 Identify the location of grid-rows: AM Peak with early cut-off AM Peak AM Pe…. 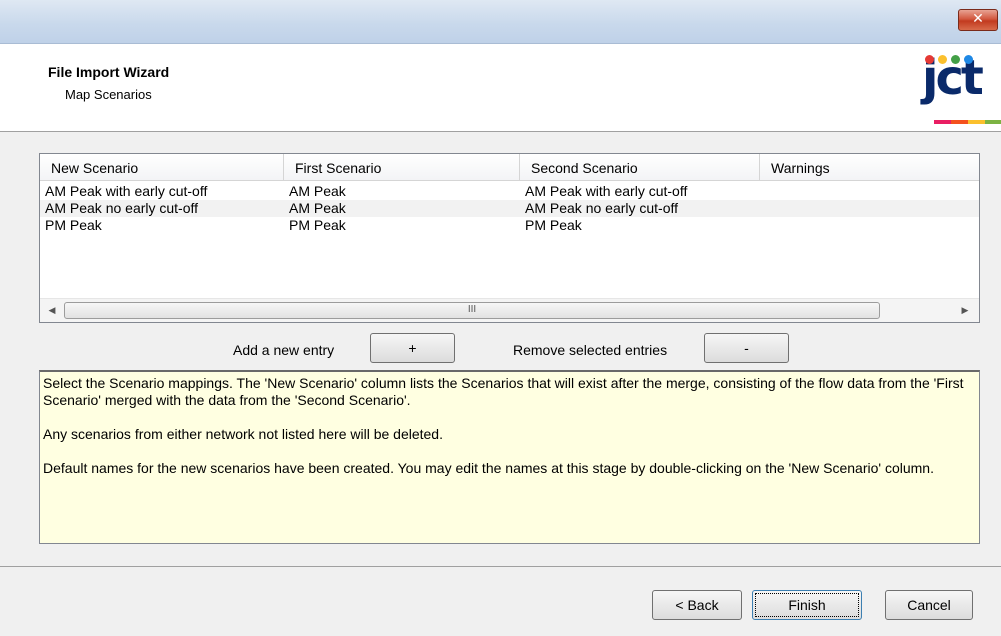
(509, 208).